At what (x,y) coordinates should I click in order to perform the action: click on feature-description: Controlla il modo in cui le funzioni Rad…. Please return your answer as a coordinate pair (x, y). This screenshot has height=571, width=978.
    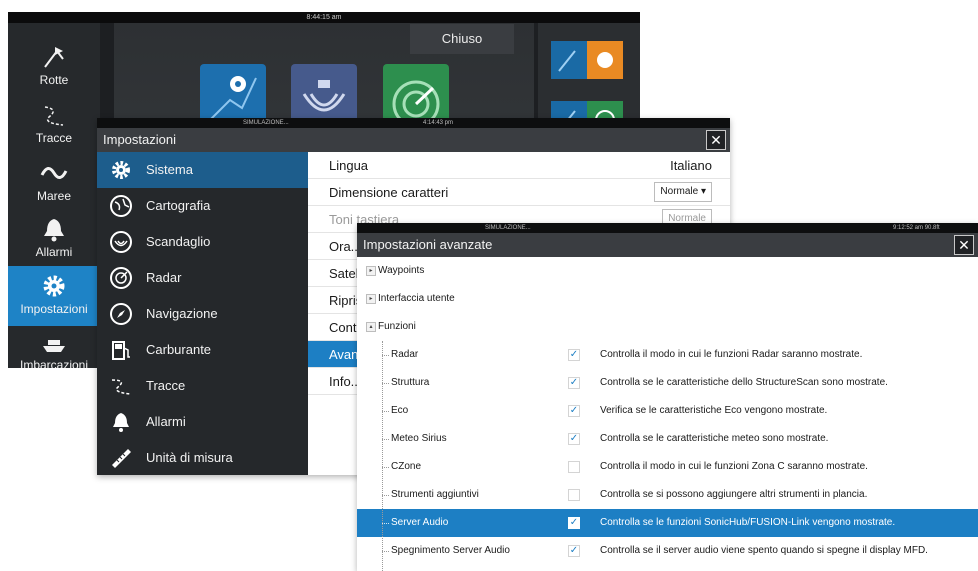
    Looking at the image, I should click on (731, 354).